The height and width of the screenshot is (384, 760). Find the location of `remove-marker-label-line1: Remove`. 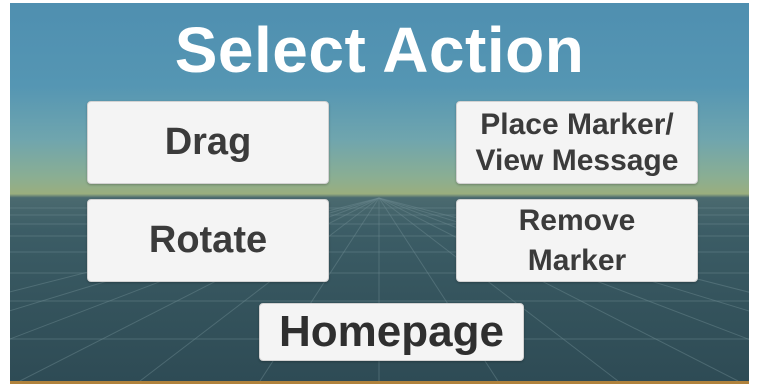

remove-marker-label-line1: Remove is located at coordinates (577, 220).